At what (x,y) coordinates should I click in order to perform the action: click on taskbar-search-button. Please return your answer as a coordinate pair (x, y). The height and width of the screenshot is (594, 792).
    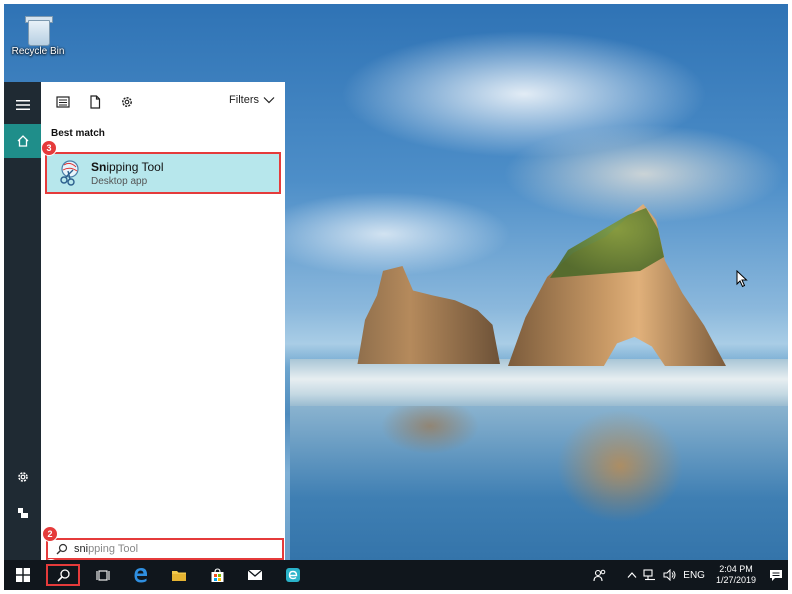
    Looking at the image, I should click on (63, 575).